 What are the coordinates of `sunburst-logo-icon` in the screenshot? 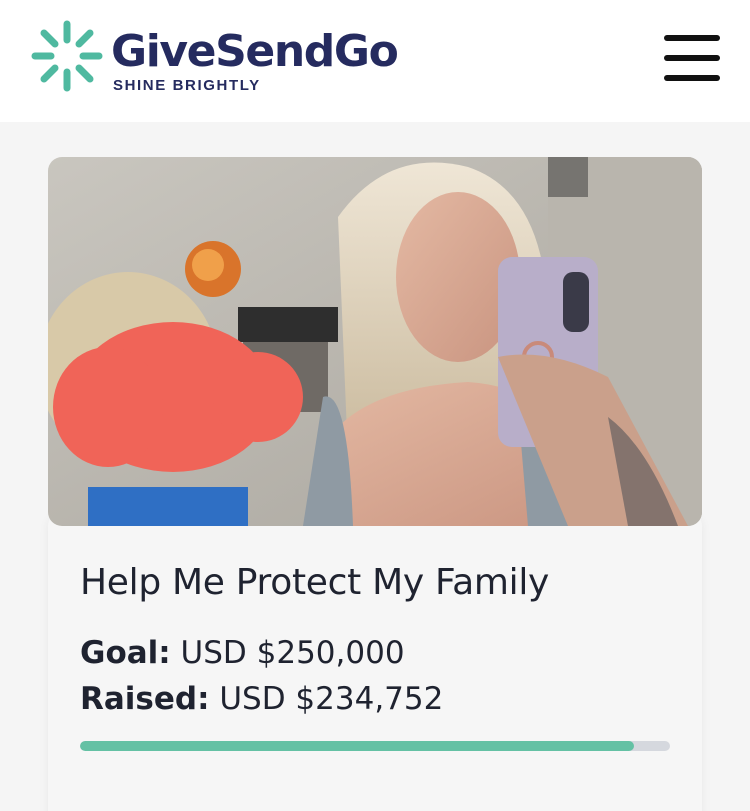 It's located at (67, 56).